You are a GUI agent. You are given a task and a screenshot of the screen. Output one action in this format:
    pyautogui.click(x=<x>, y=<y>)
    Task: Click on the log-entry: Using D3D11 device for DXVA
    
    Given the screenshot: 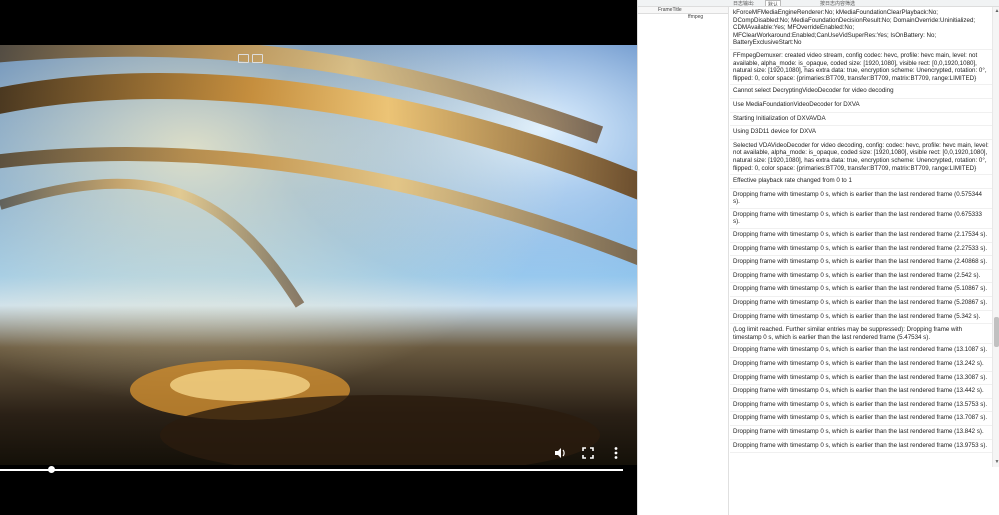 What is the action you would take?
    pyautogui.click(x=861, y=133)
    